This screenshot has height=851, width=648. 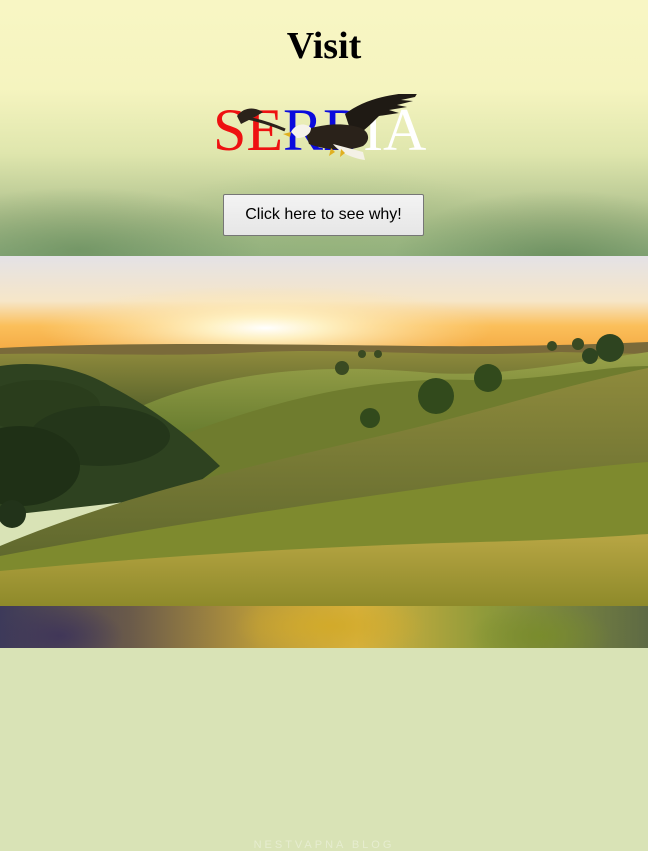 I want to click on page-title: Visit, so click(x=324, y=46).